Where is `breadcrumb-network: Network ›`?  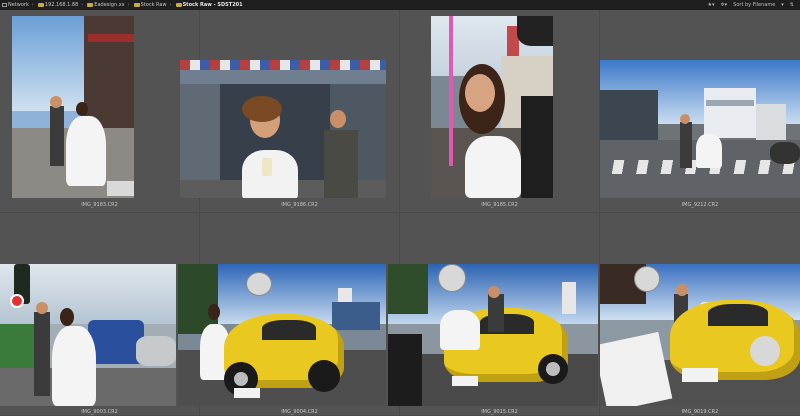 breadcrumb-network: Network › is located at coordinates (18, 5).